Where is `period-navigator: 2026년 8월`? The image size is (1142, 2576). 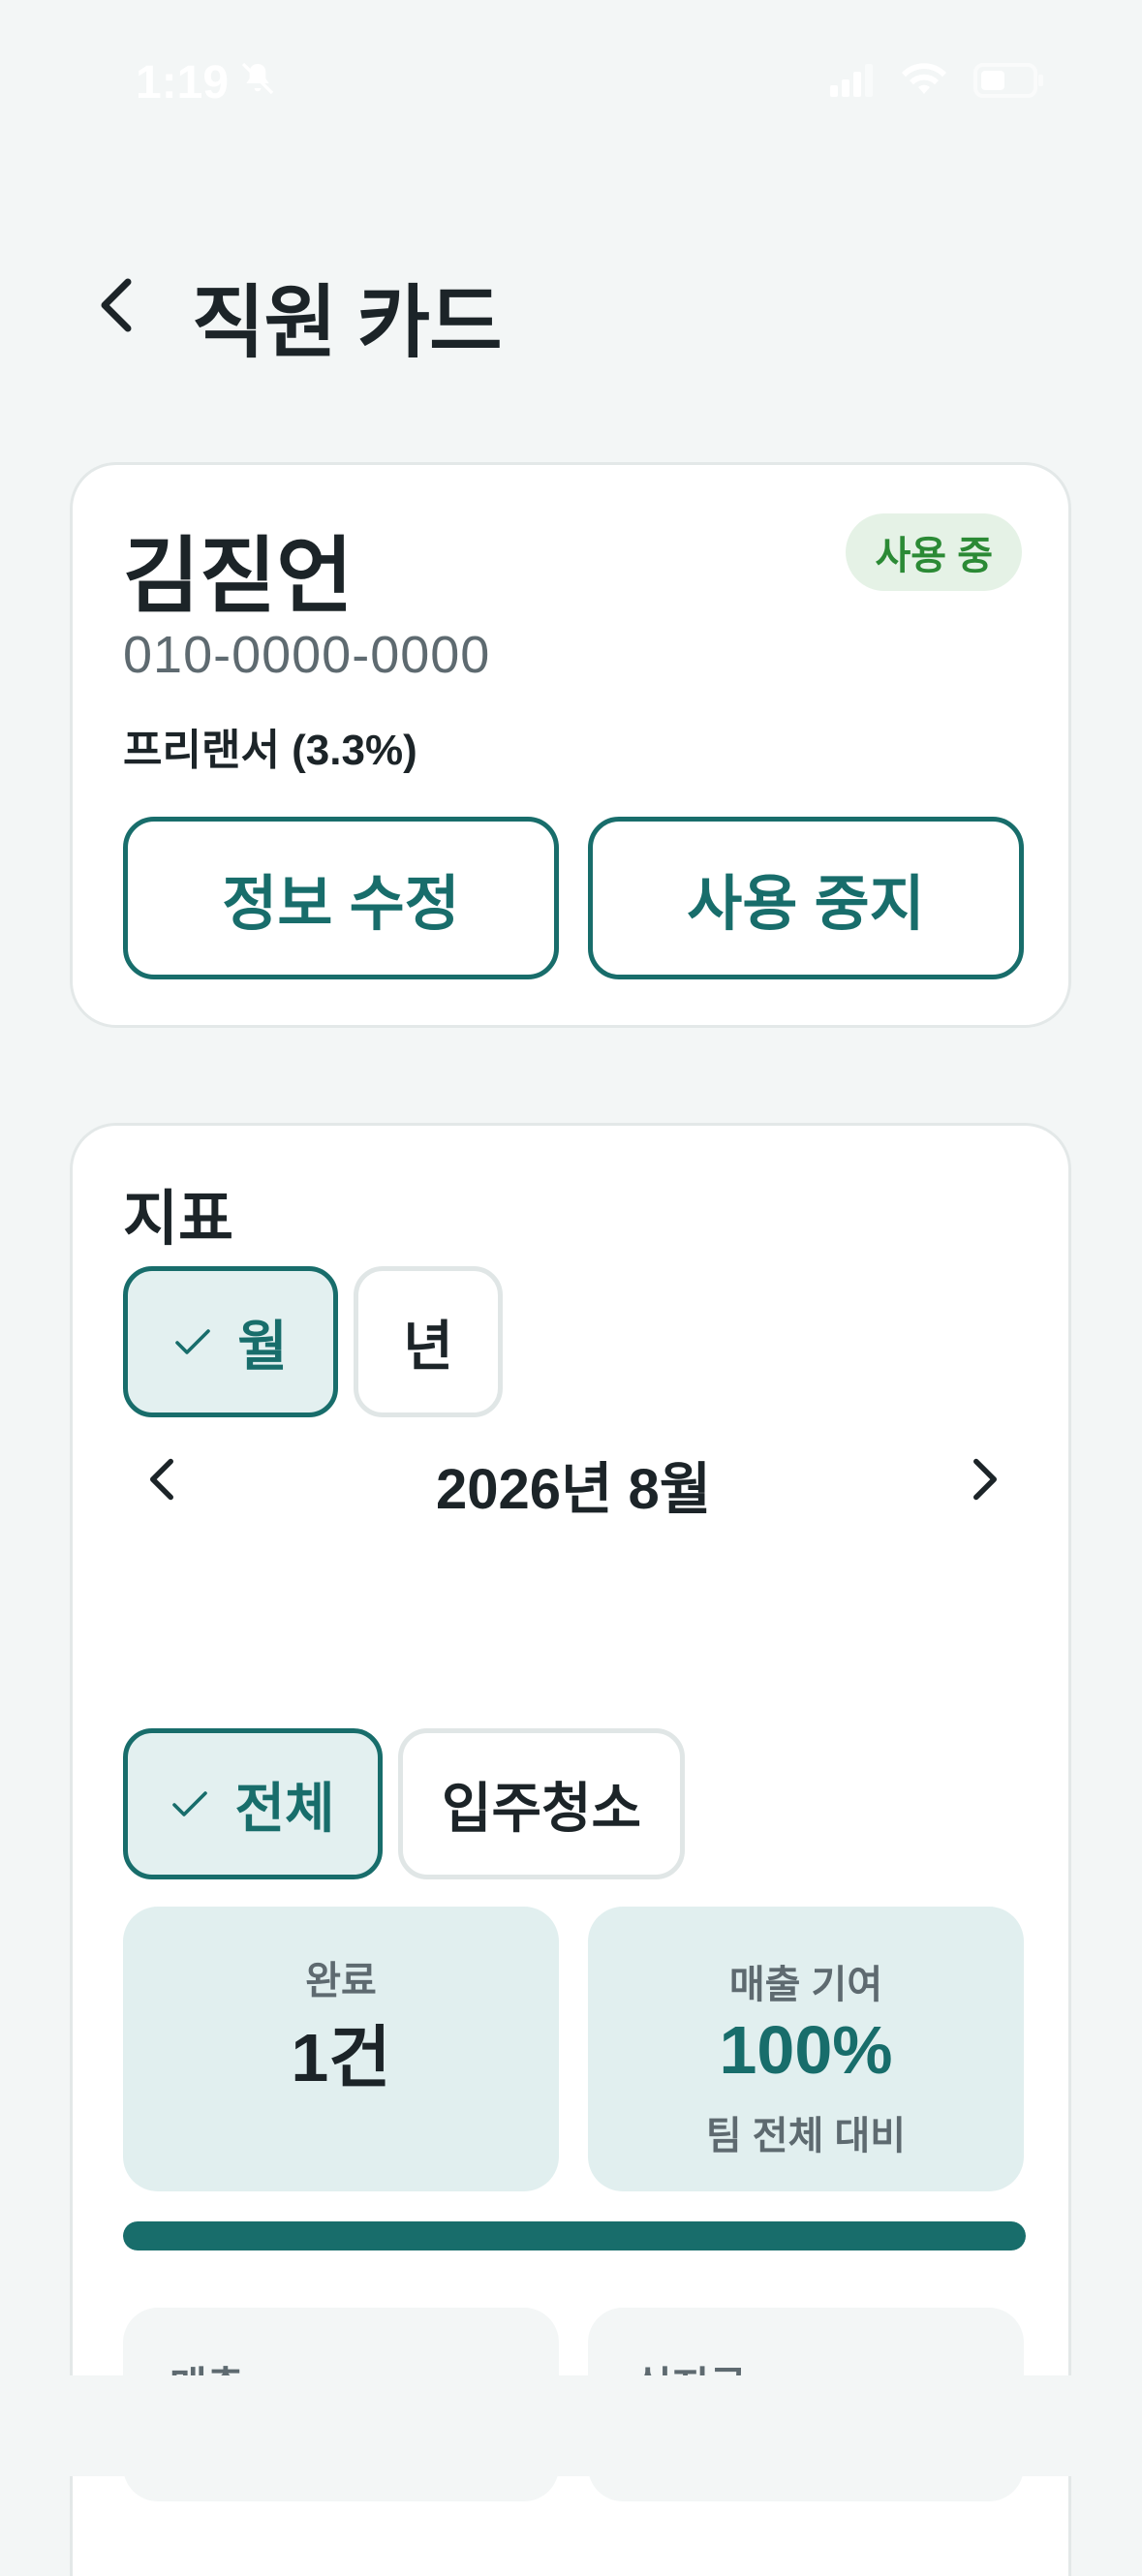
period-navigator: 2026년 8월 is located at coordinates (573, 1479).